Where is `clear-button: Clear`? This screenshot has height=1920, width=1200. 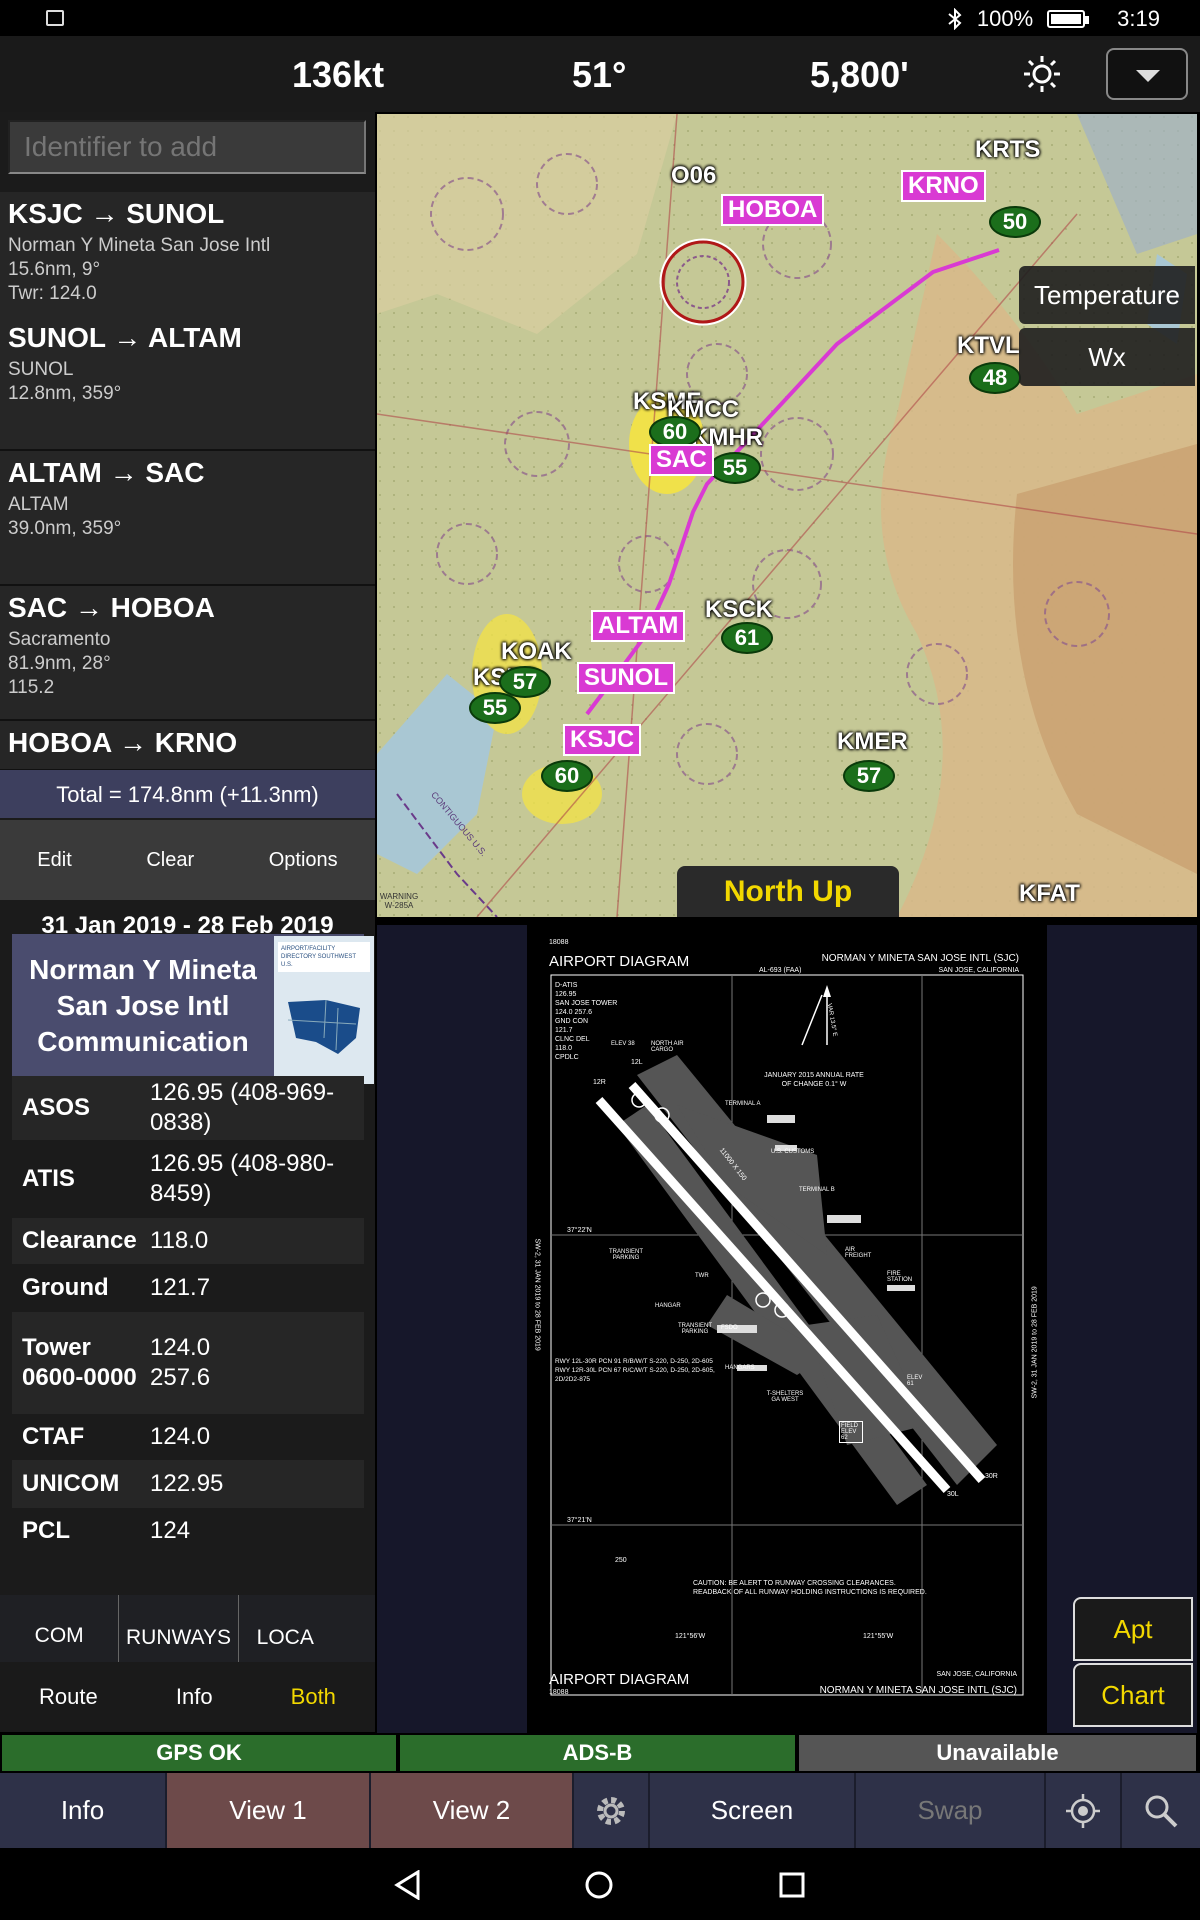 clear-button: Clear is located at coordinates (170, 860).